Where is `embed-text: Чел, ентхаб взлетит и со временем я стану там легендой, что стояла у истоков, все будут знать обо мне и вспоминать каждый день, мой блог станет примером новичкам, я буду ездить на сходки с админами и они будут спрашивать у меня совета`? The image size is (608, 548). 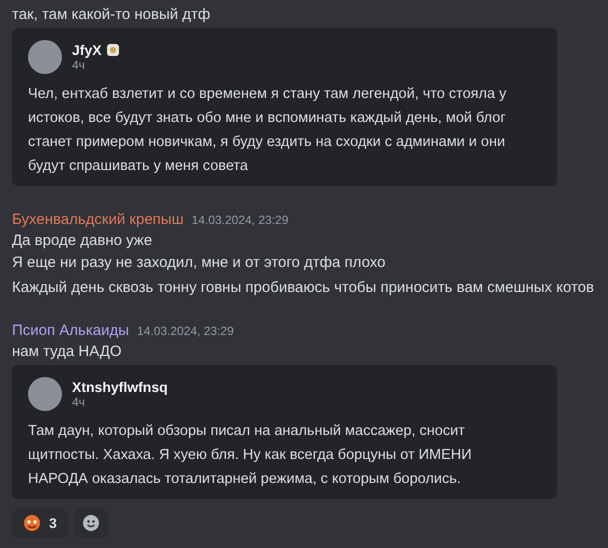
embed-text: Чел, ентхаб взлетит и со временем я стану там легендой, что стояла у истоков, все будут знать обо мне и вспоминать каждый день, мой блог станет примером новичкам, я буду ездить на сходки с админами и они будут спрашивать у меня совета is located at coordinates (268, 130).